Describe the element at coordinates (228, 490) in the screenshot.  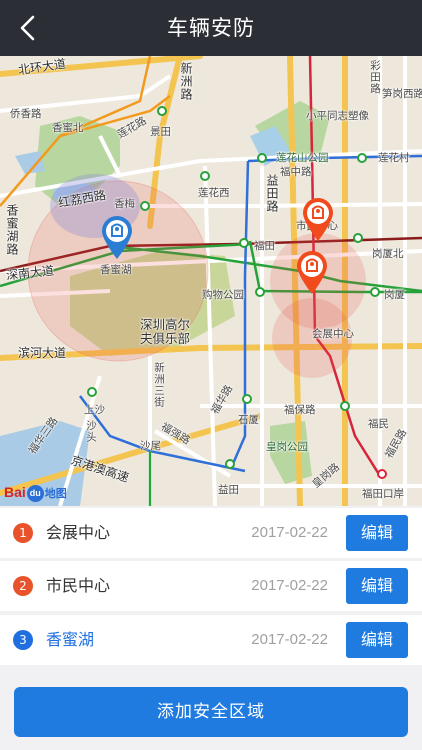
I see `map-label: 益田` at that location.